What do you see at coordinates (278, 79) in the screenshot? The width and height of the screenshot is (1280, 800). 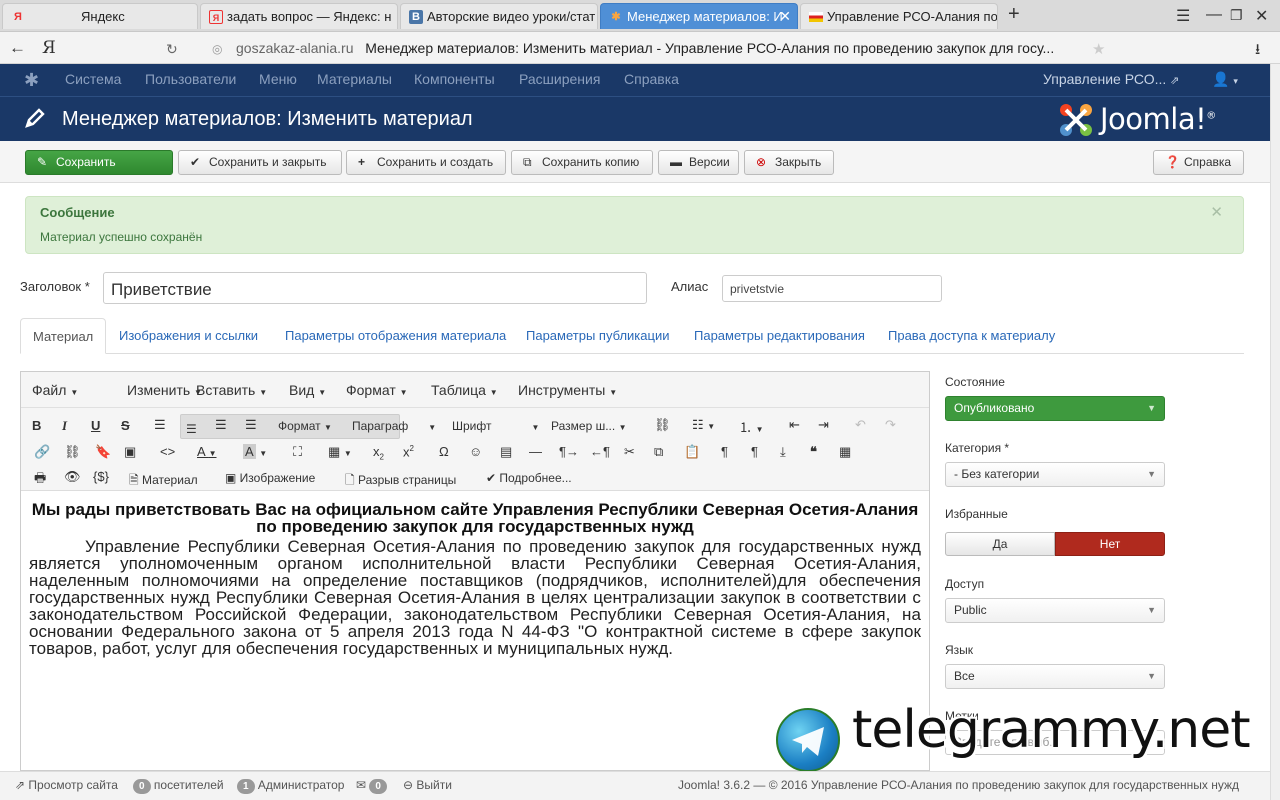 I see `menu-menus: Меню` at bounding box center [278, 79].